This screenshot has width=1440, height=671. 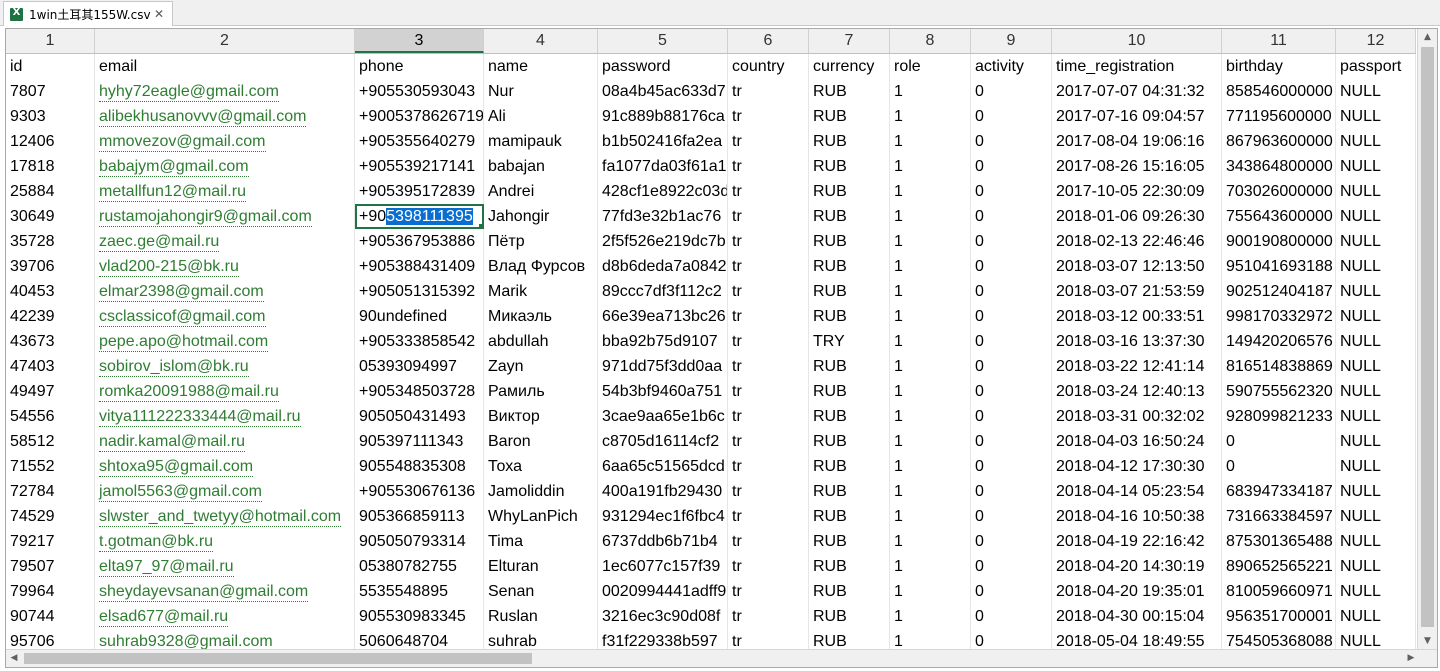 I want to click on email-link: pepe.apo@hotmail.com, so click(x=184, y=342).